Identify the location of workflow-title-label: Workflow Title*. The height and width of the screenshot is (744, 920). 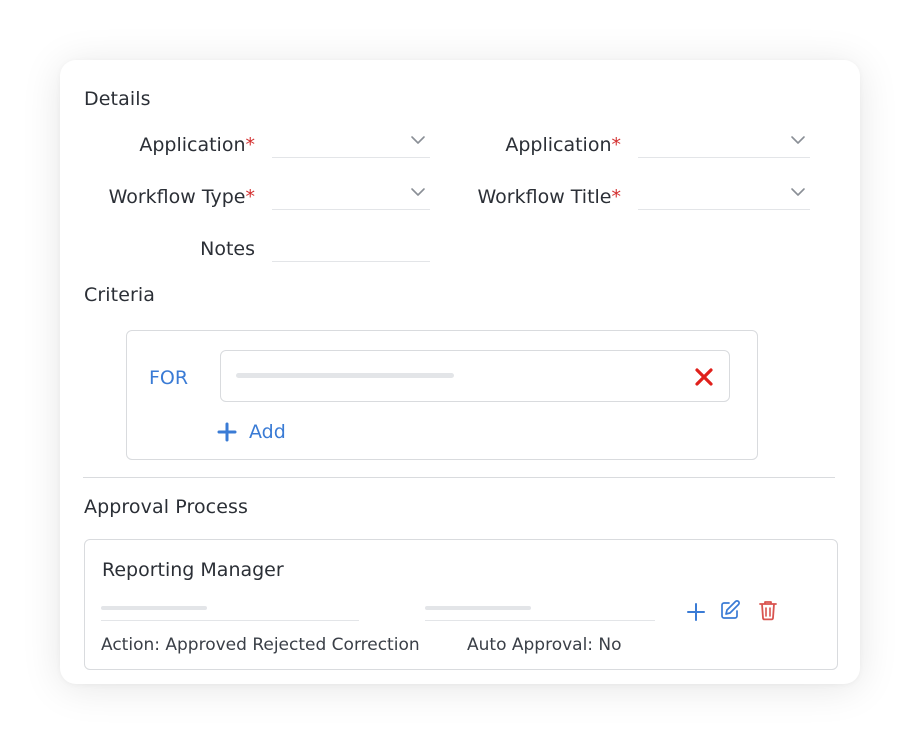
(549, 197).